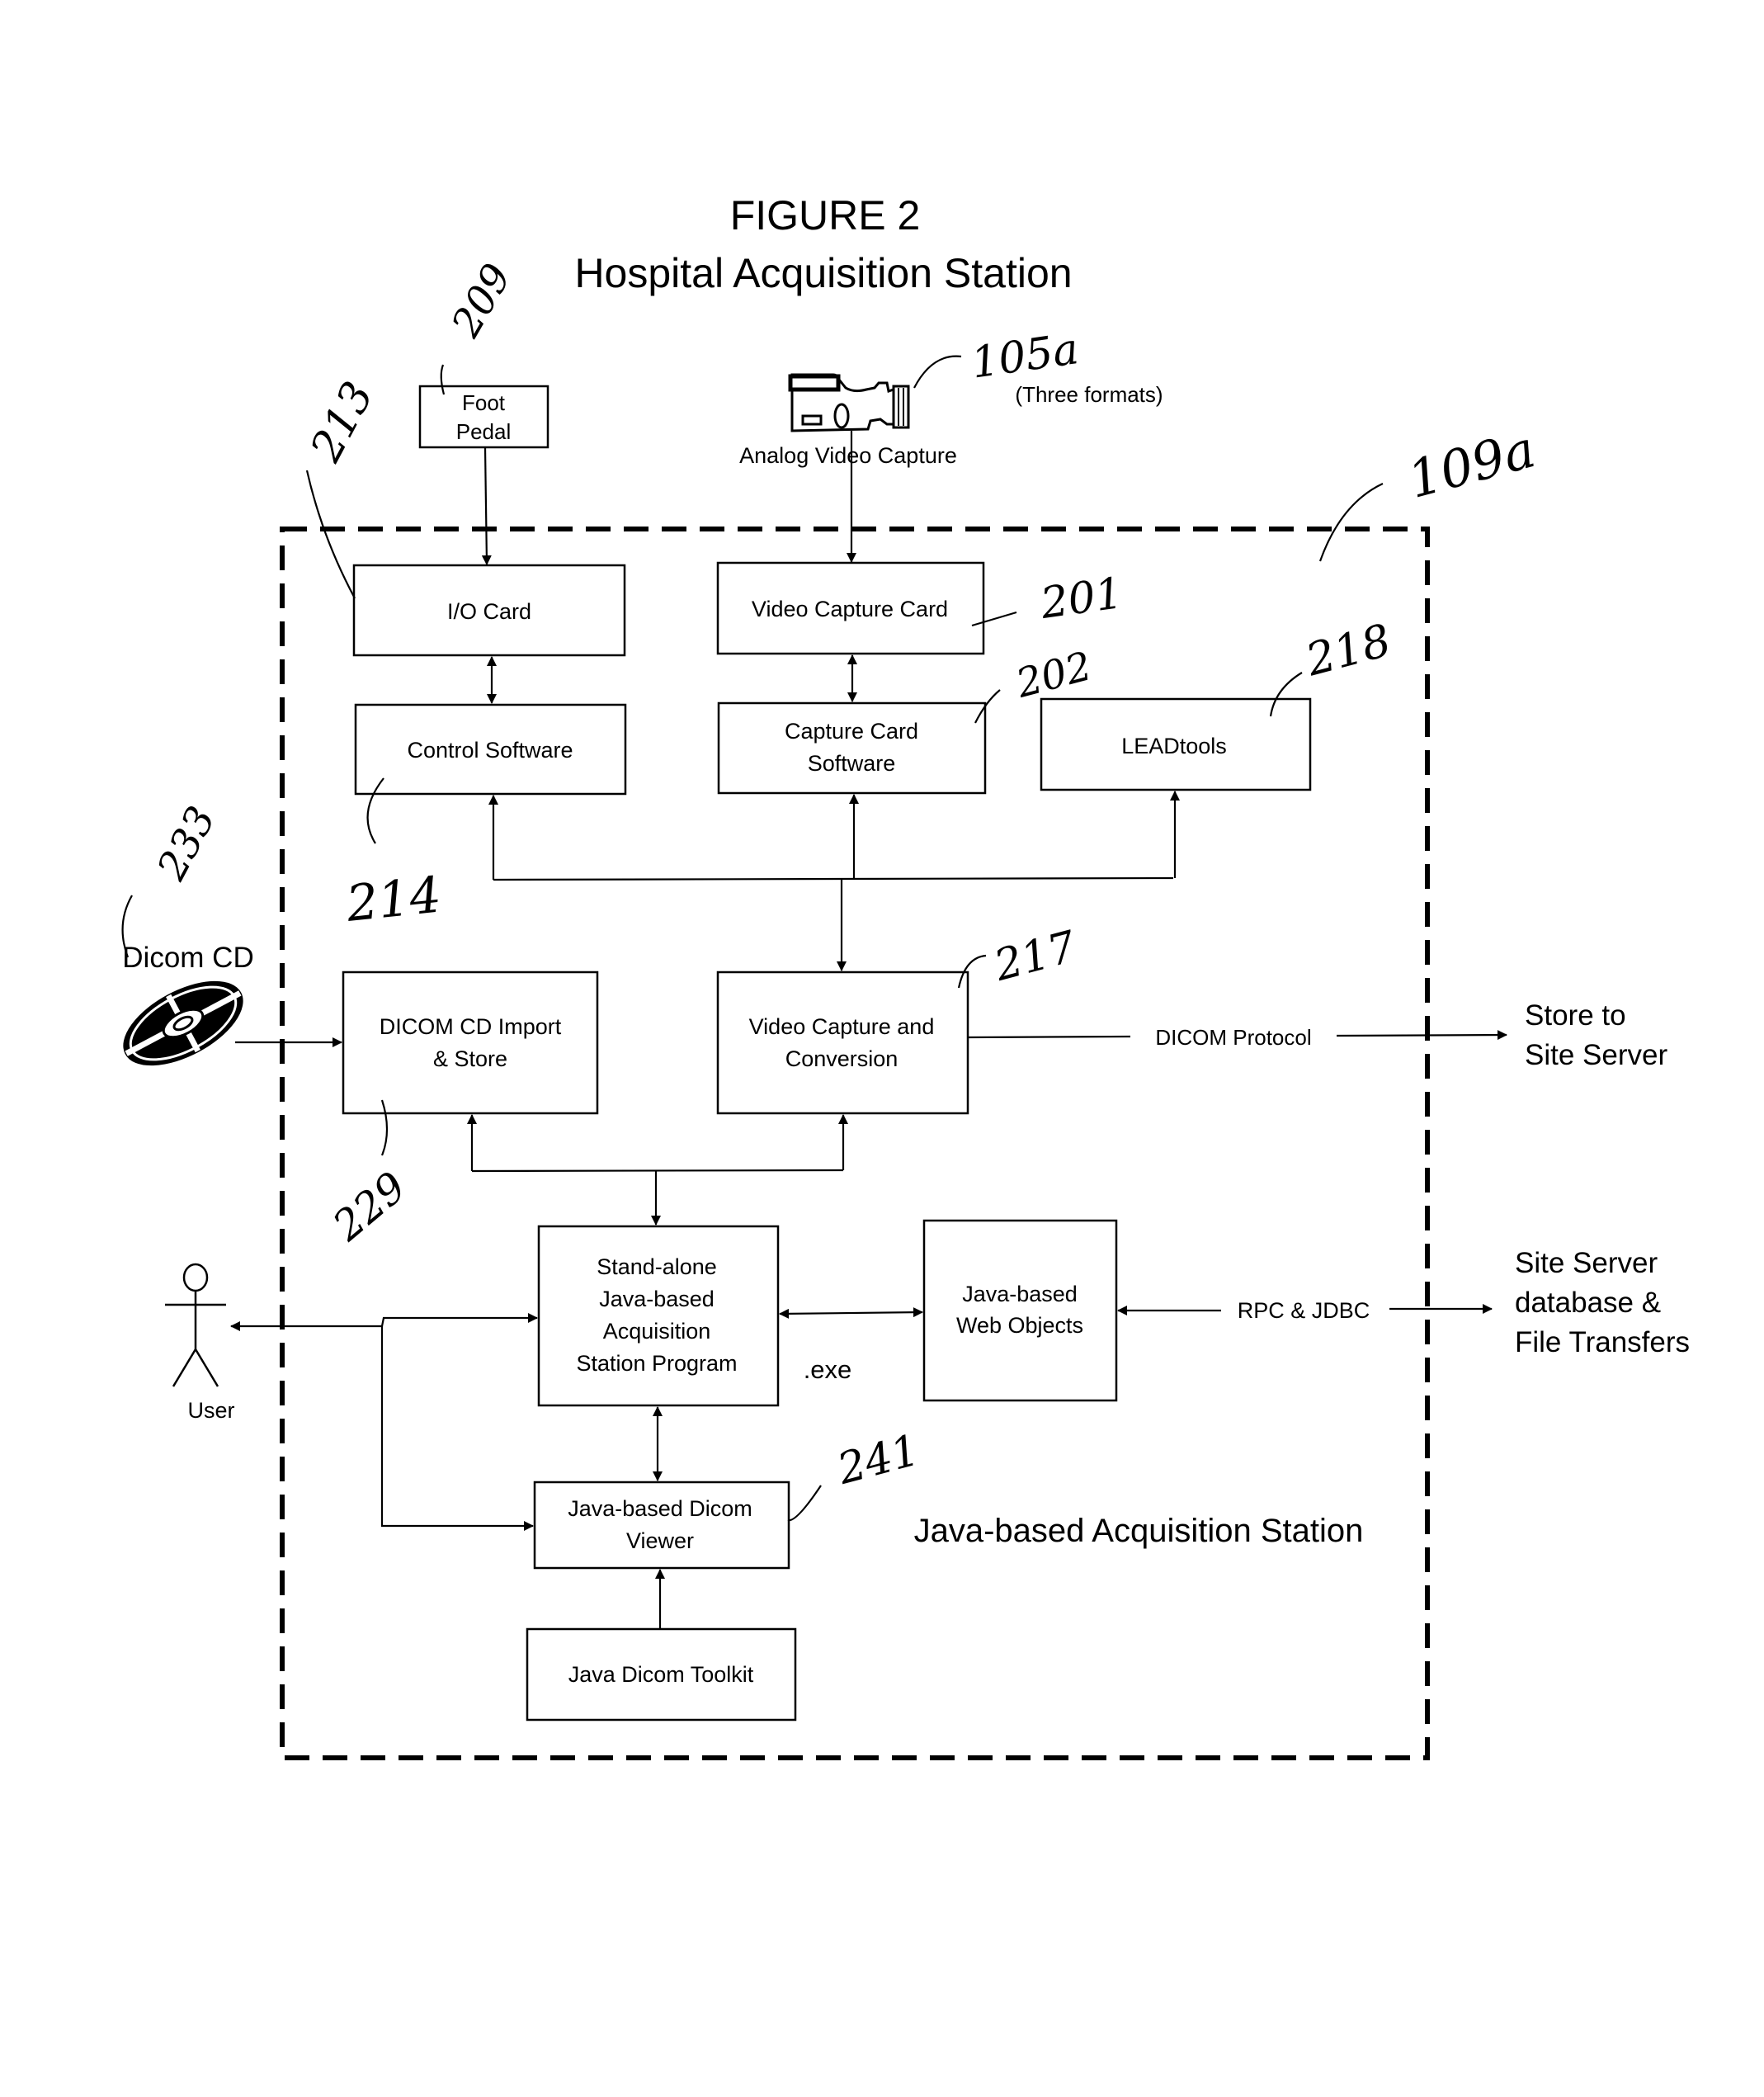 This screenshot has width=1764, height=2097. What do you see at coordinates (1471, 464) in the screenshot?
I see `ref-numeral: 109a` at bounding box center [1471, 464].